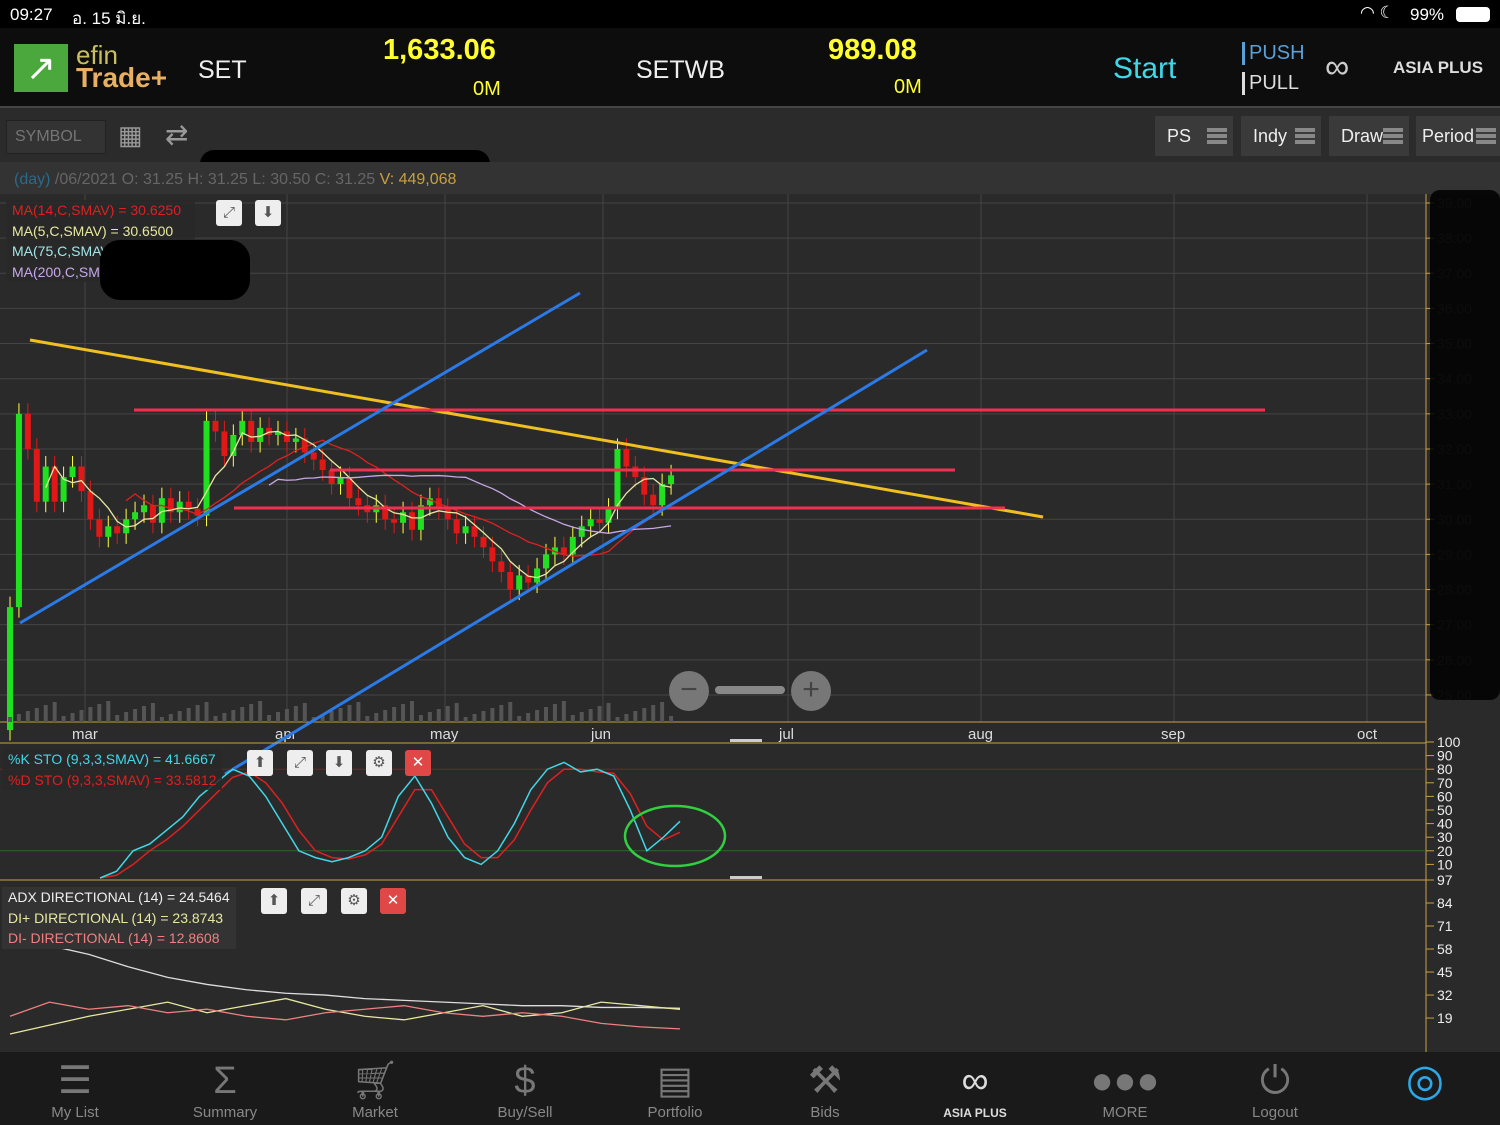 This screenshot has width=1500, height=1125. I want to click on push-button: PUSH, so click(1273, 53).